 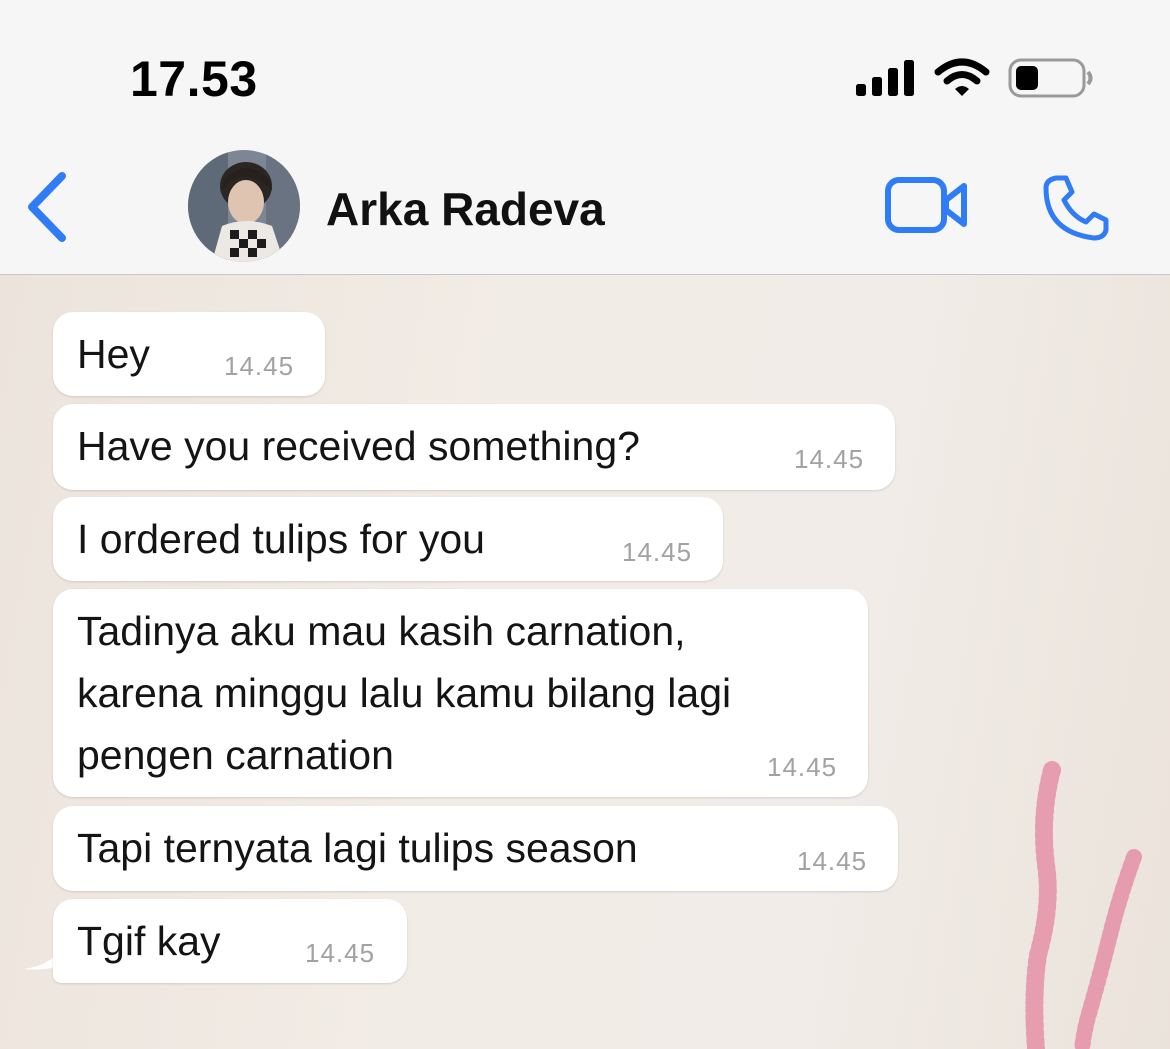 I want to click on chevron-left-icon, so click(x=46, y=207).